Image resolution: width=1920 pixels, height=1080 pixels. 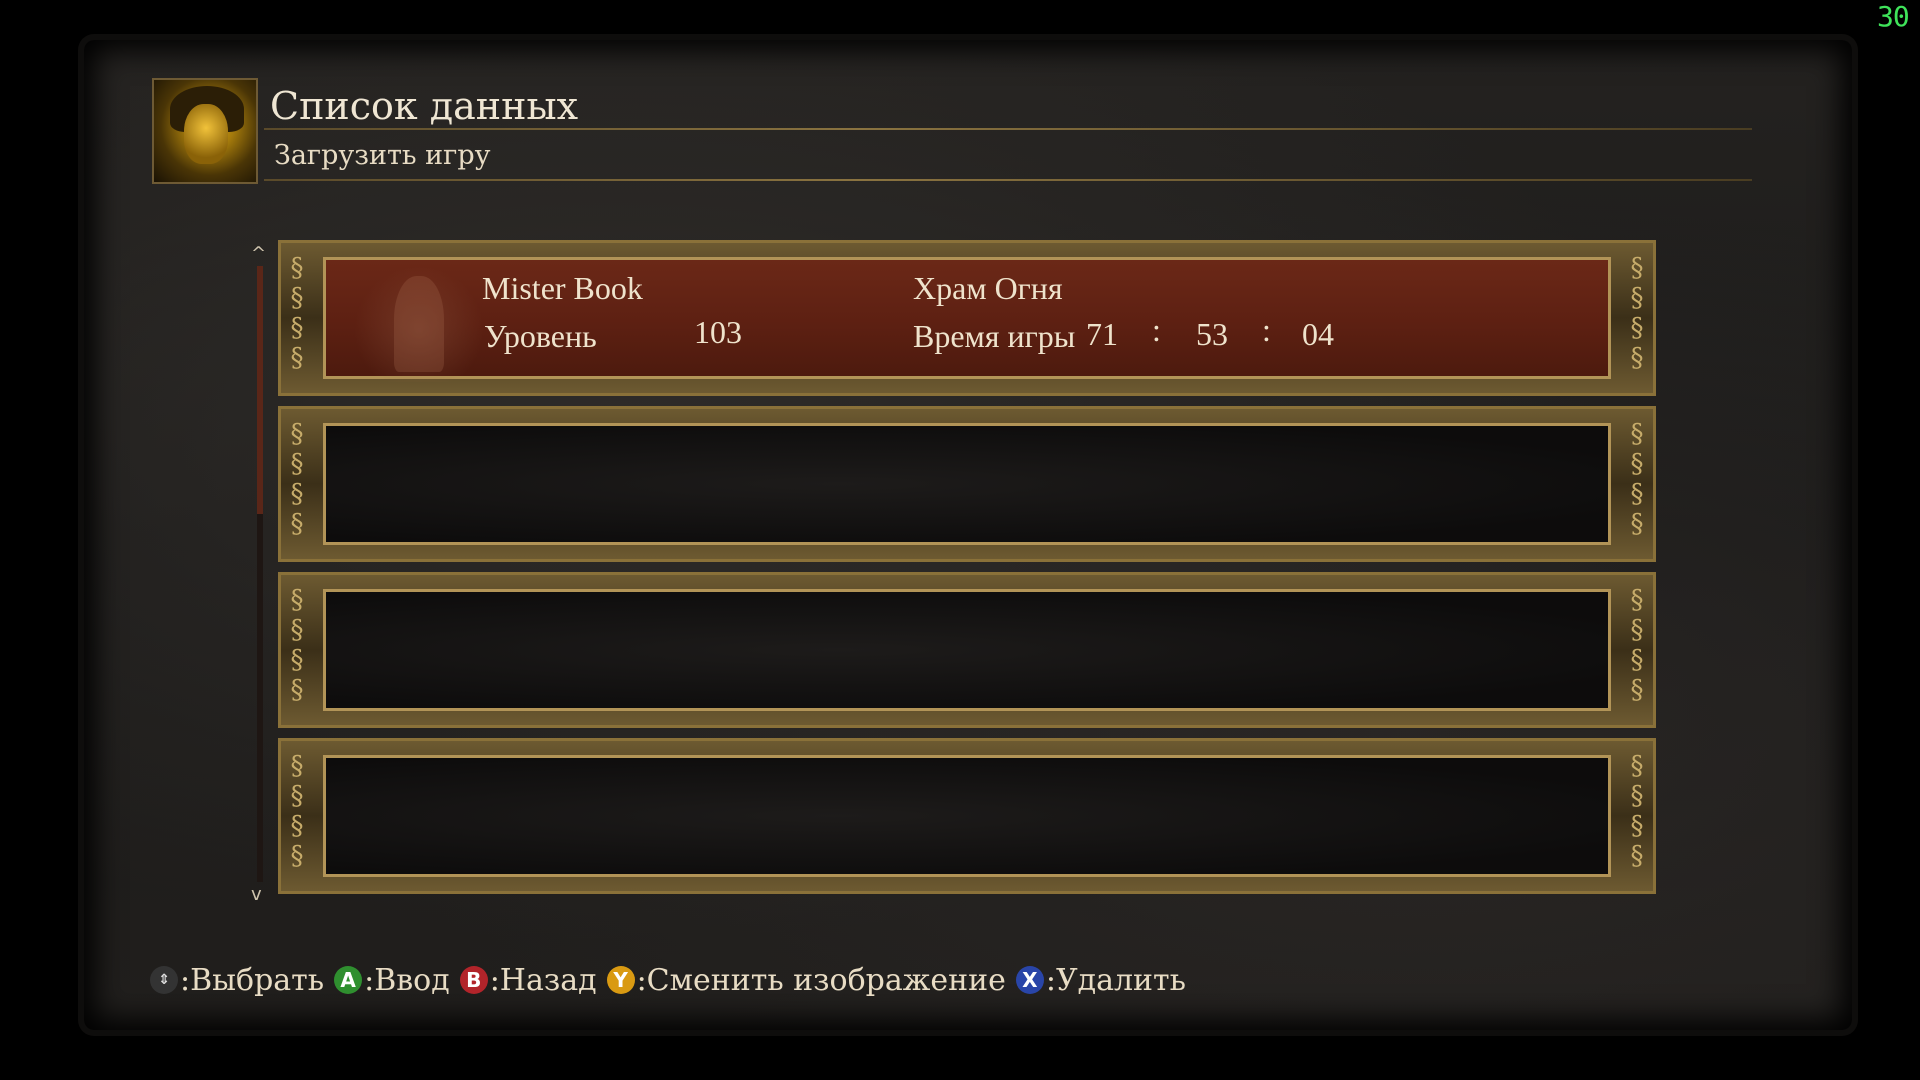 I want to click on hint-select: ⇕ :Выбрать, so click(x=237, y=980).